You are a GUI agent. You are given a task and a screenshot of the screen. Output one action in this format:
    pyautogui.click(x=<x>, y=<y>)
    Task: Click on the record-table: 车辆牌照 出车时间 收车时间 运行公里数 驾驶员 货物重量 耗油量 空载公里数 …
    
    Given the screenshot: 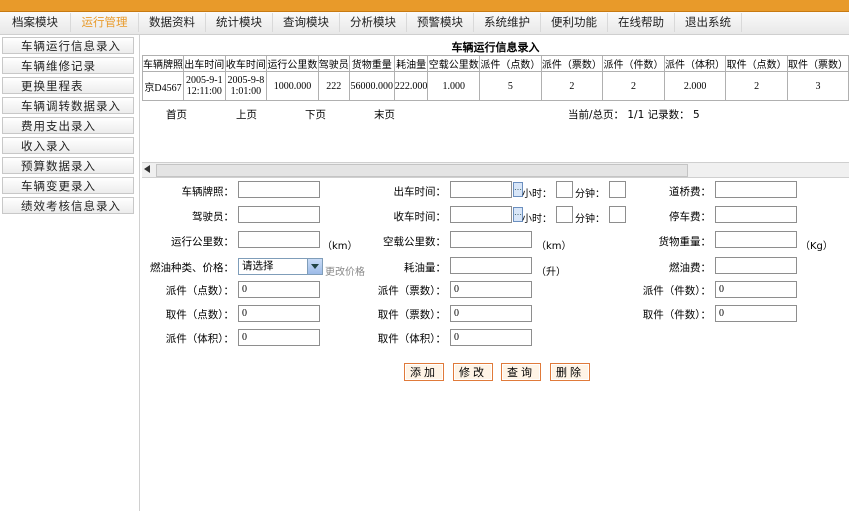 What is the action you would take?
    pyautogui.click(x=495, y=78)
    